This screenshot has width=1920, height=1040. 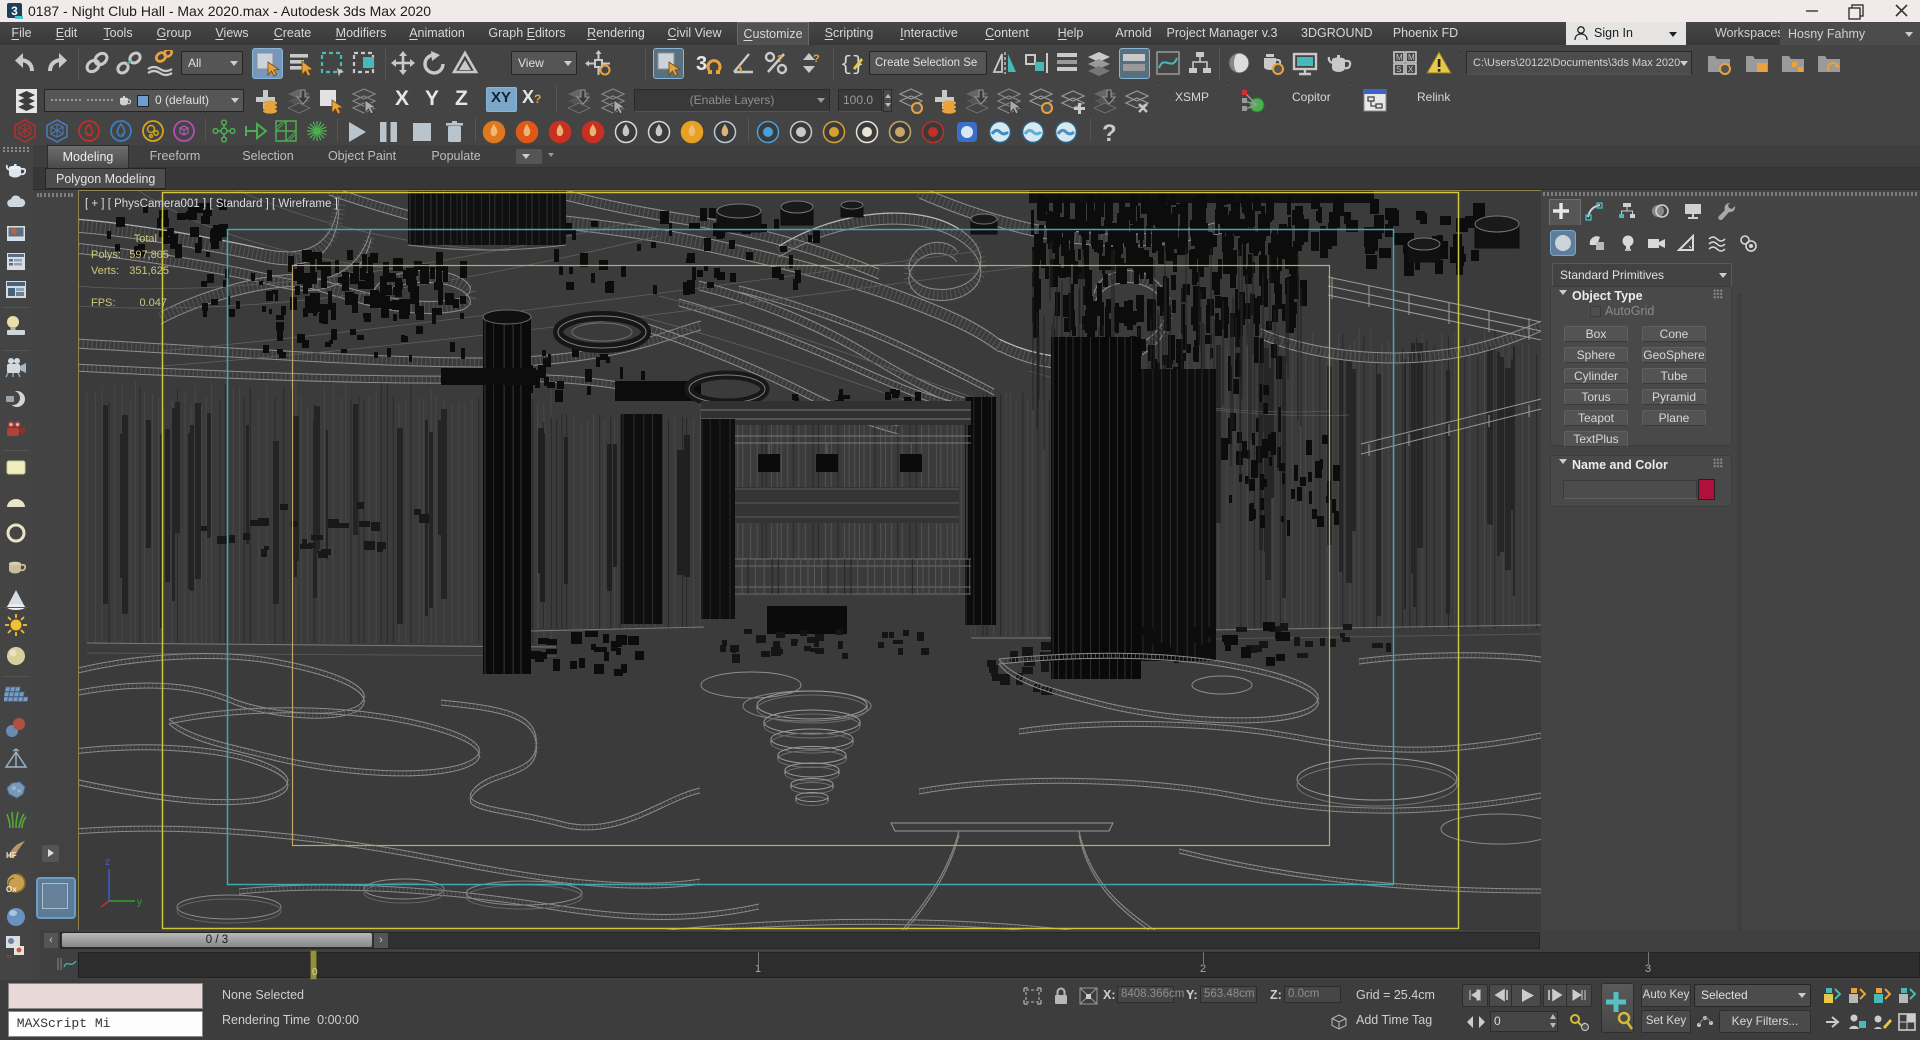 What do you see at coordinates (139, 902) in the screenshot?
I see `svg-text: y` at bounding box center [139, 902].